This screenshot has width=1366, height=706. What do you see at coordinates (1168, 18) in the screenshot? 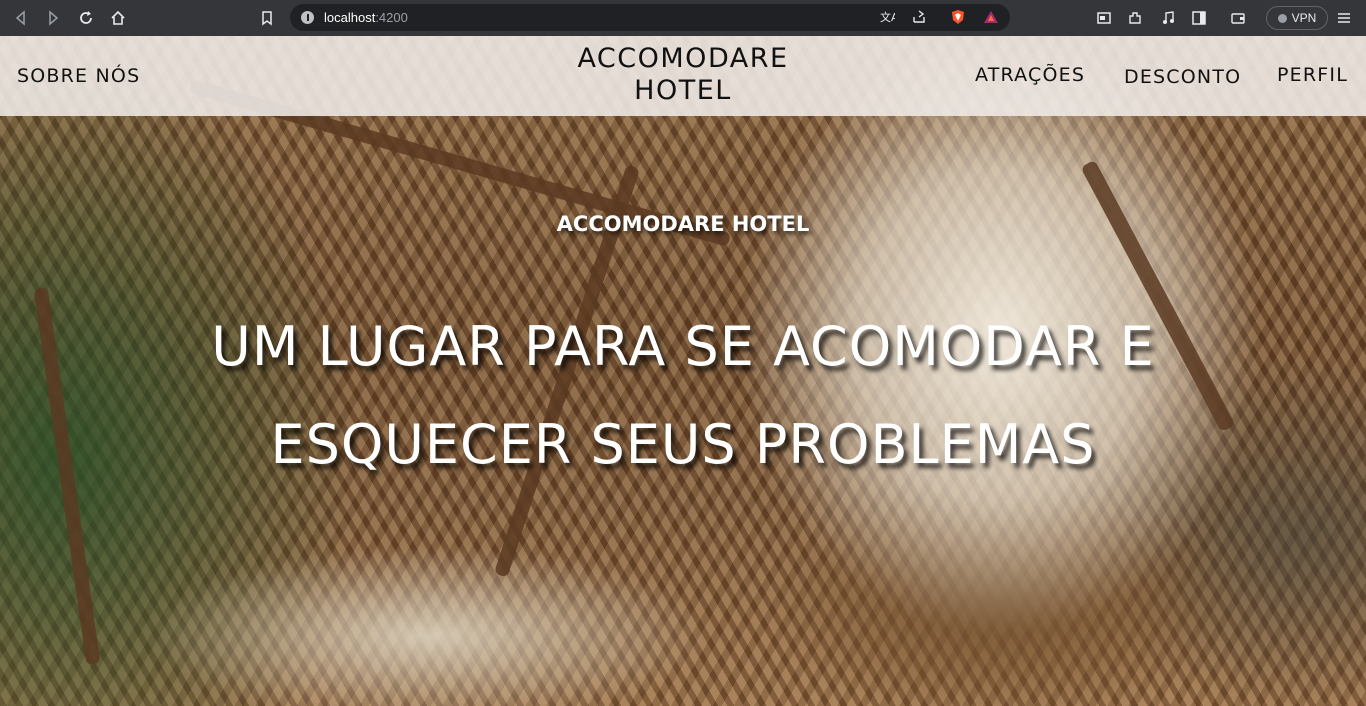
I see `media-icon` at bounding box center [1168, 18].